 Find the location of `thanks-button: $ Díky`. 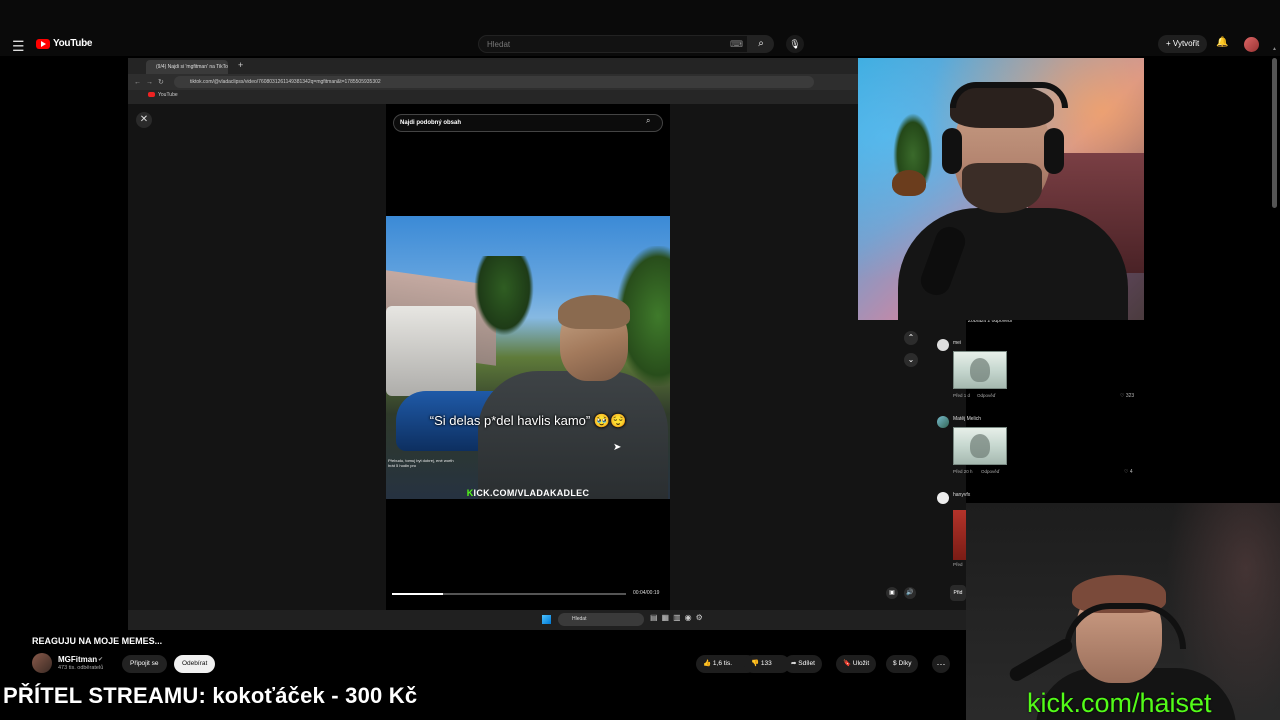

thanks-button: $ Díky is located at coordinates (902, 664).